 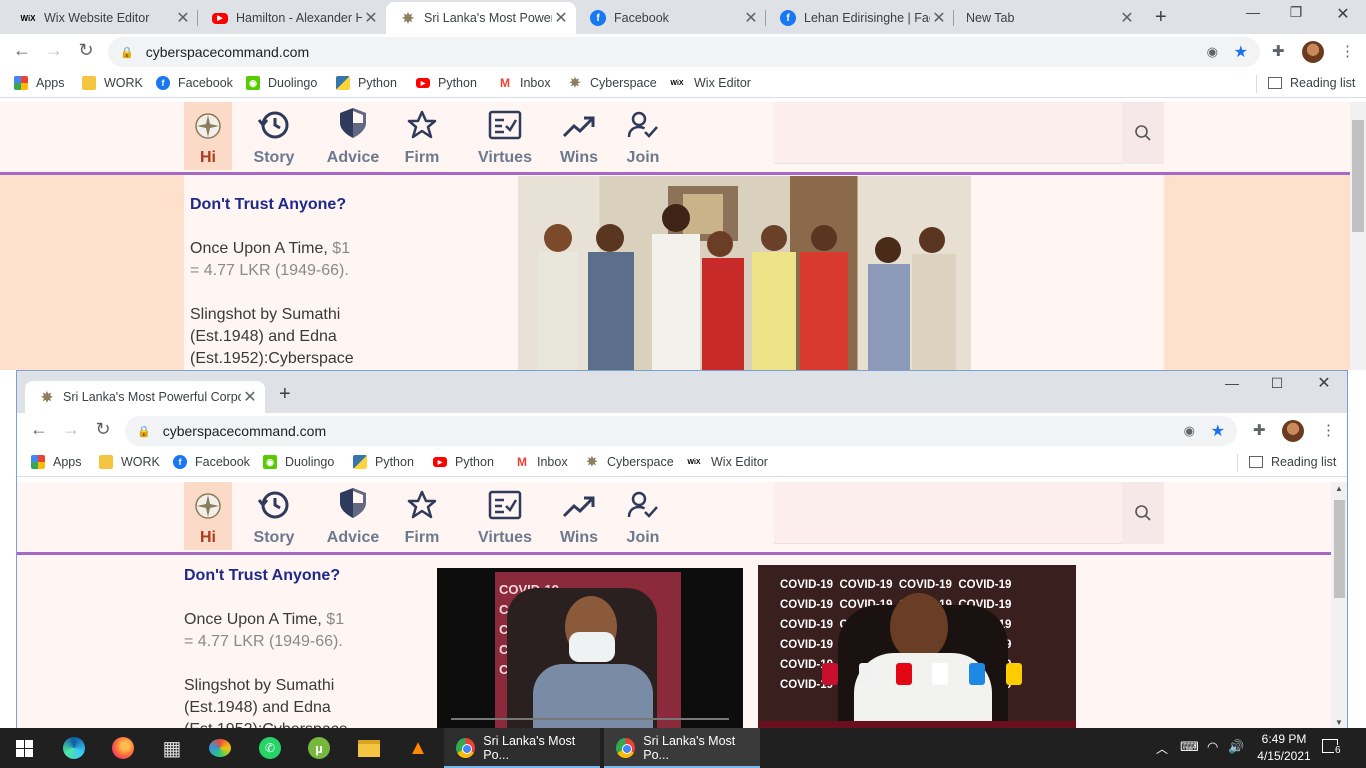 What do you see at coordinates (1212, 753) in the screenshot?
I see `wifi-icon: ◠` at bounding box center [1212, 753].